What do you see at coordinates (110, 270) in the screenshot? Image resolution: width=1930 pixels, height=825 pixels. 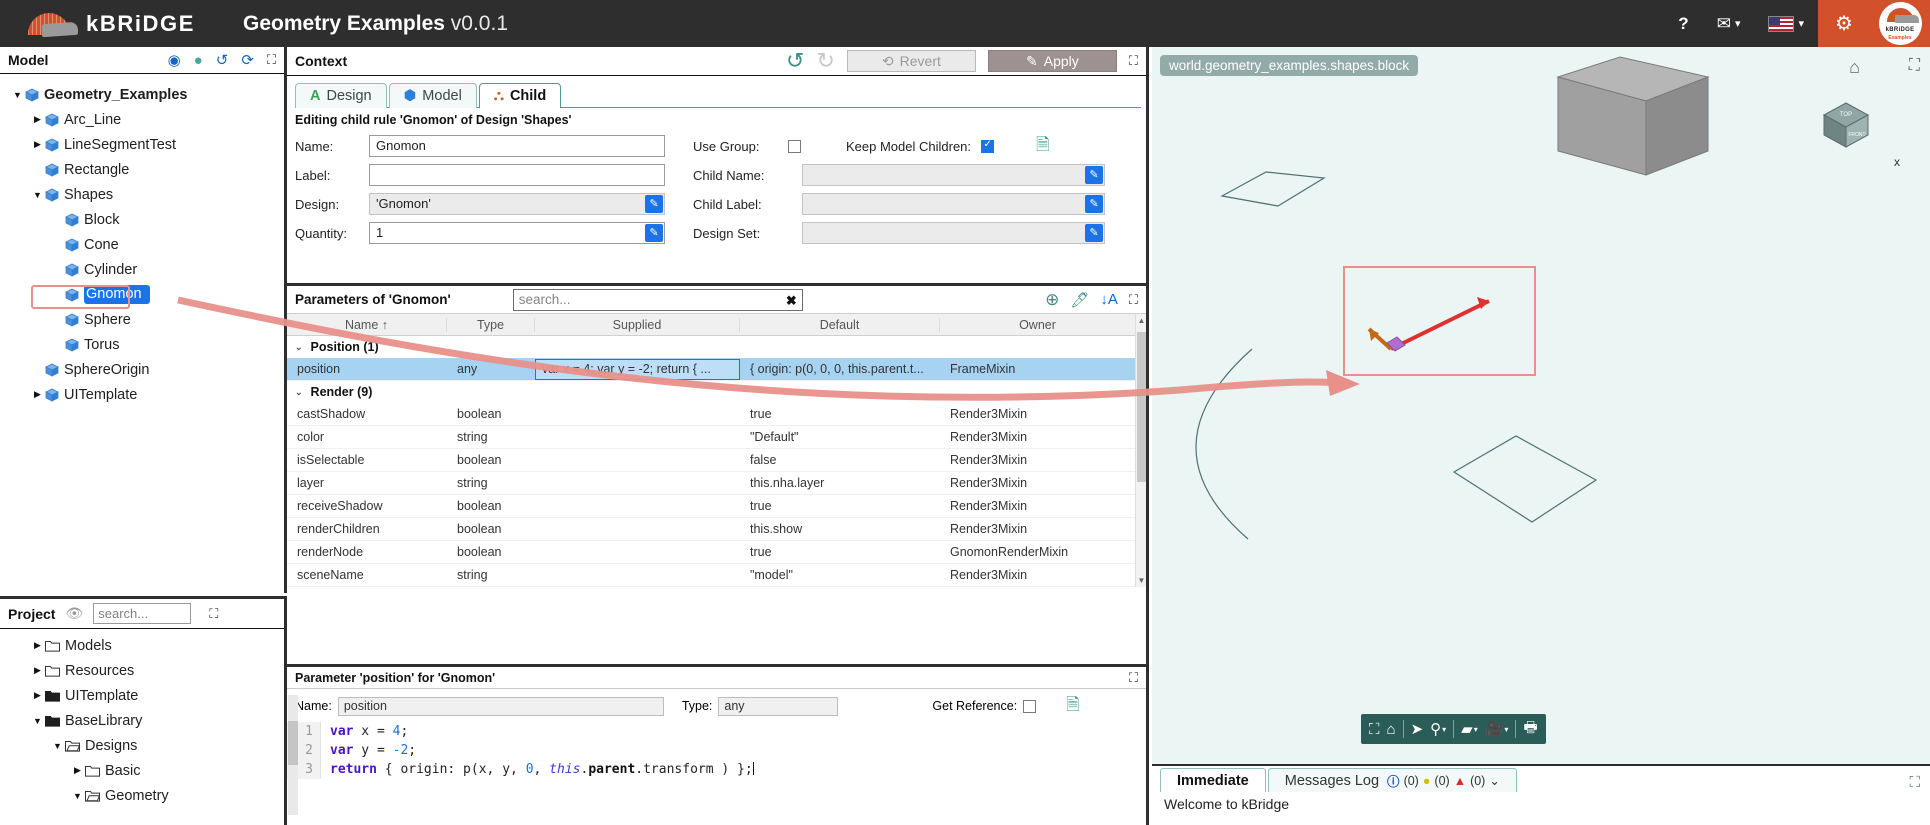 I see `tree-item-label: Cylinder` at bounding box center [110, 270].